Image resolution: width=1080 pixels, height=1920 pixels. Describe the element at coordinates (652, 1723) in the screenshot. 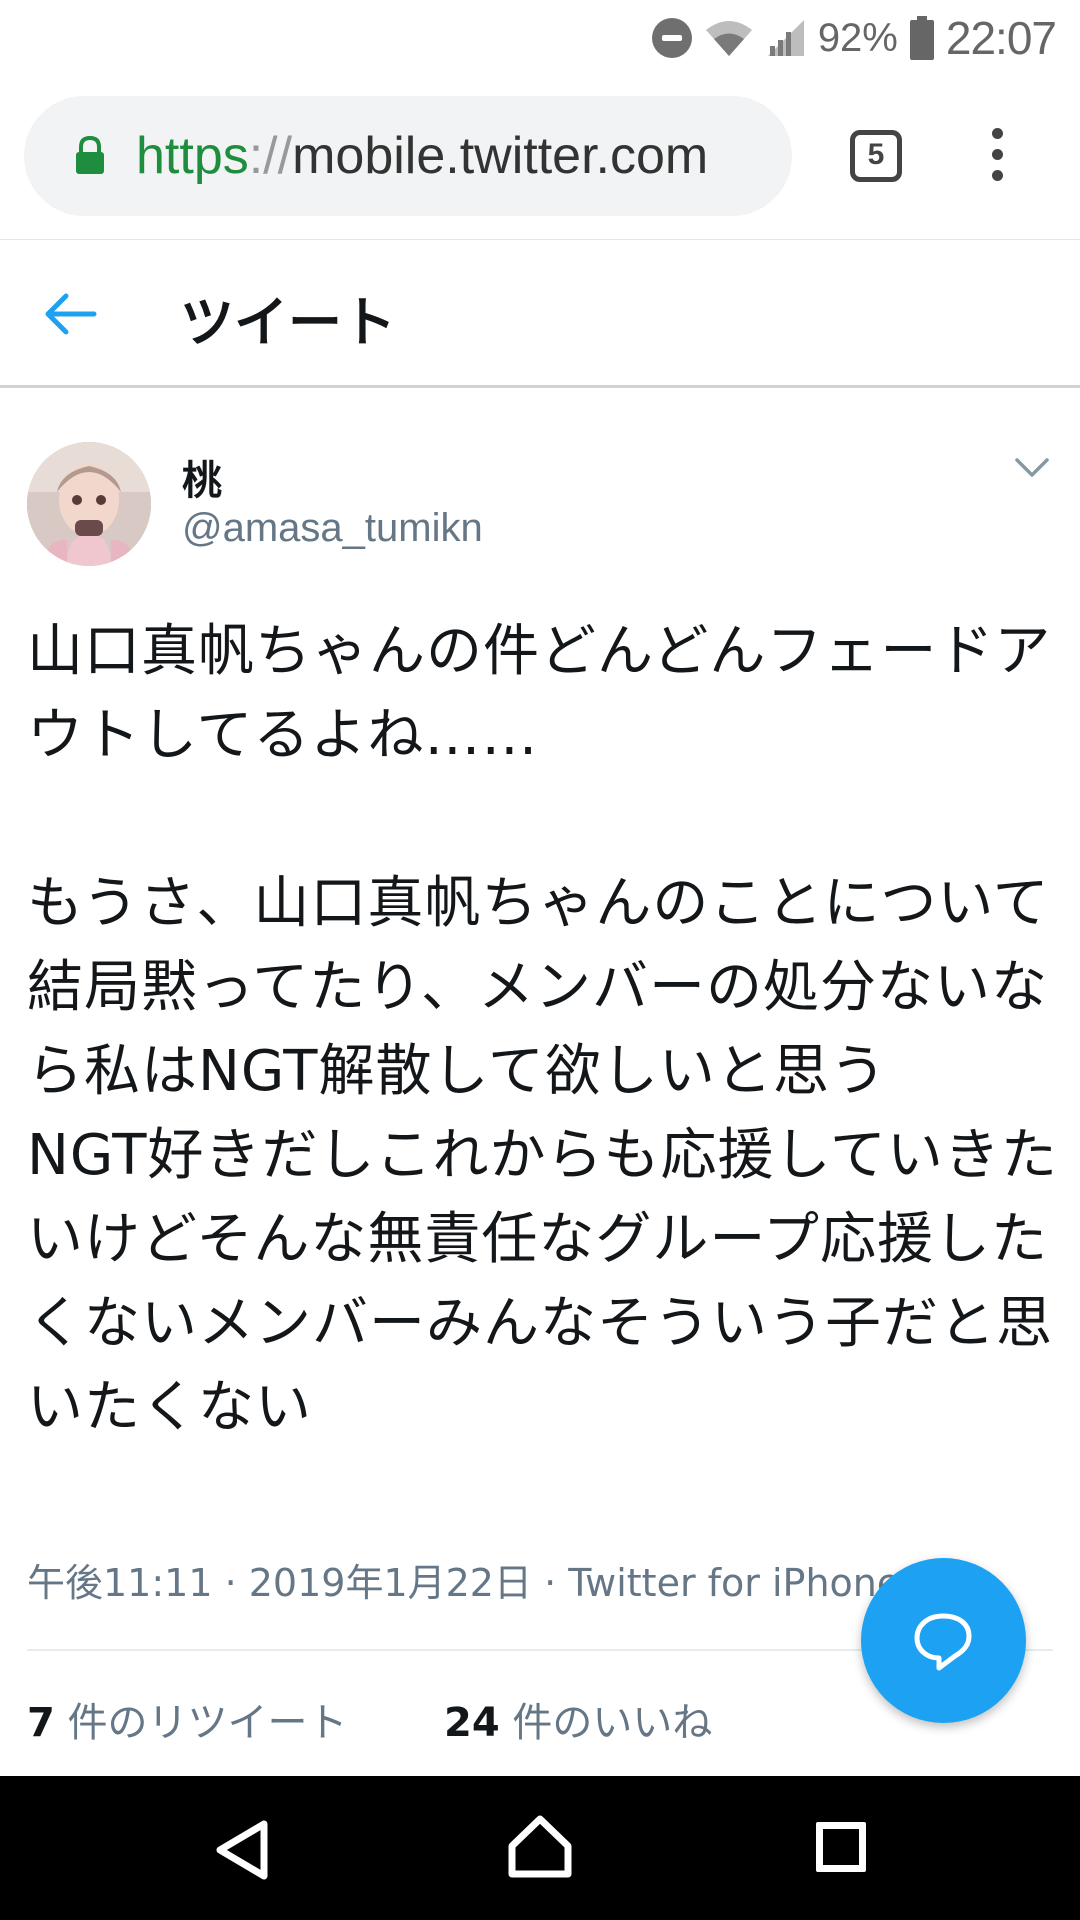

I see `like-label: いいね` at that location.